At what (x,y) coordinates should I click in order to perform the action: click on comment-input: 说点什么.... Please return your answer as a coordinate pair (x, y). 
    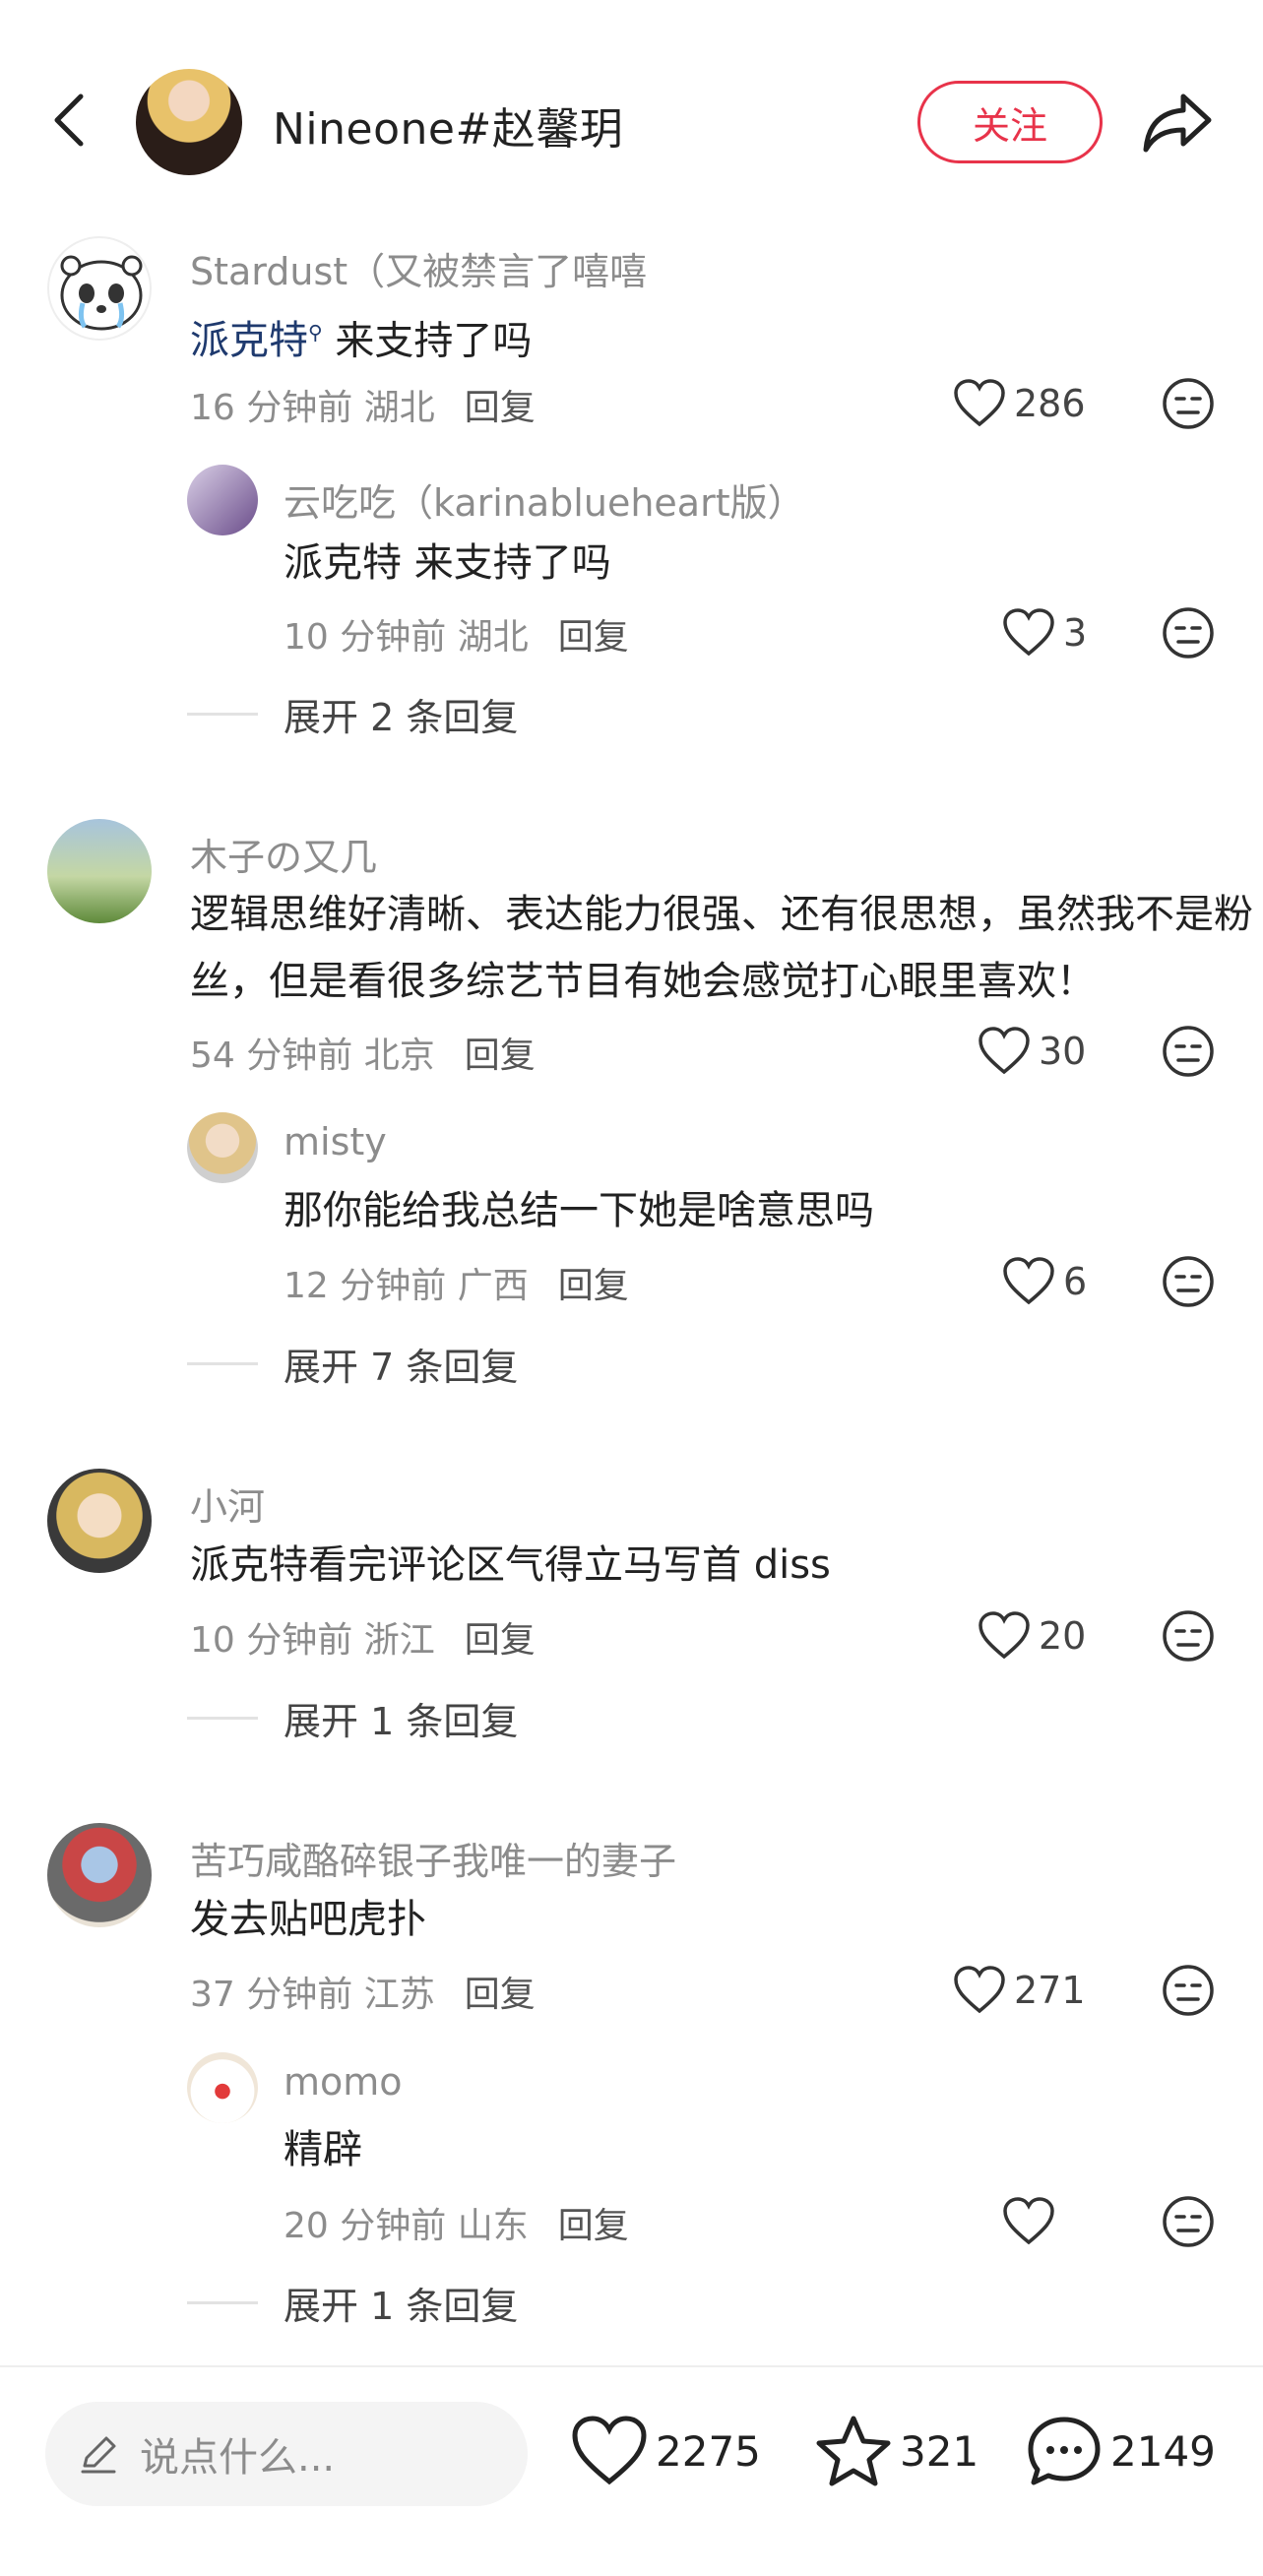
    Looking at the image, I should click on (286, 2454).